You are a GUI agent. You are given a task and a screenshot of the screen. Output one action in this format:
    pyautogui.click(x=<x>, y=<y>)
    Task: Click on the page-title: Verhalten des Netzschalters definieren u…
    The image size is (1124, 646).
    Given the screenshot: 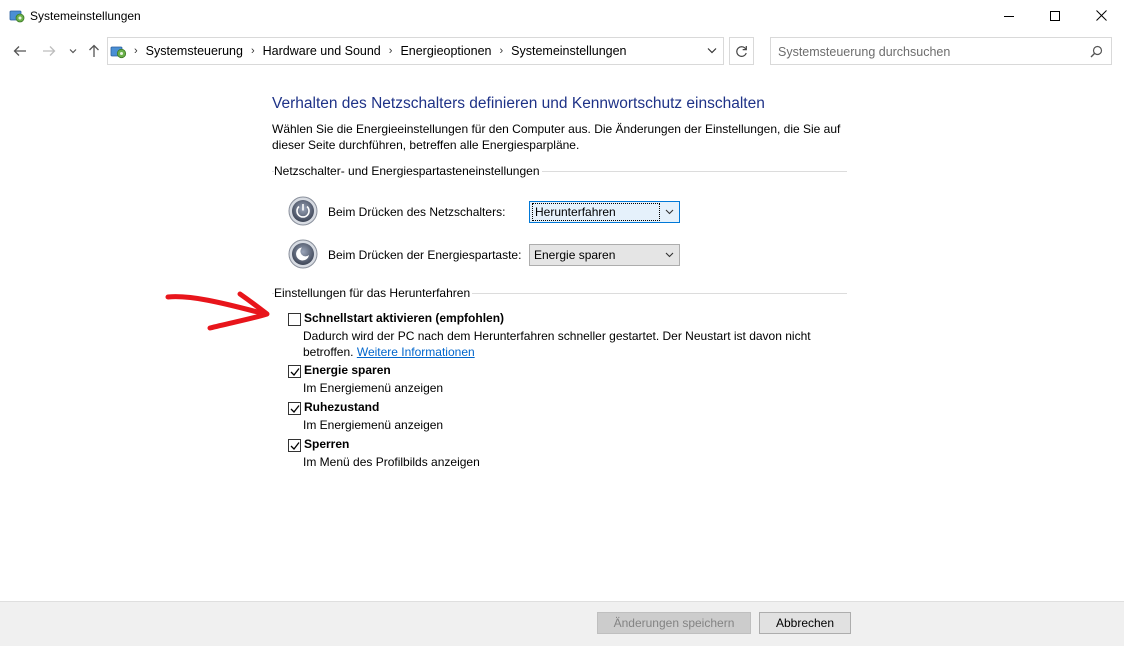 What is the action you would take?
    pyautogui.click(x=518, y=103)
    